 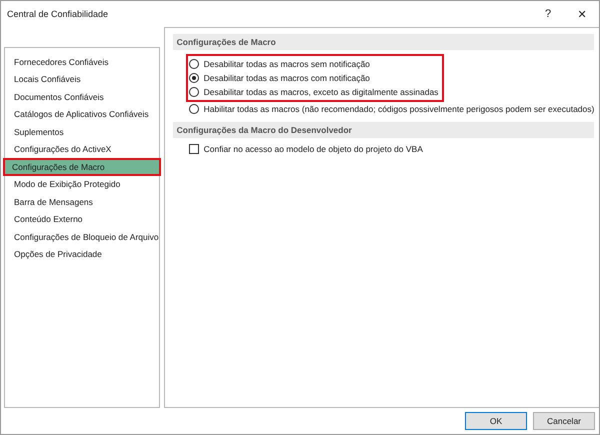 What do you see at coordinates (82, 131) in the screenshot?
I see `sidebar-item: Suplementos` at bounding box center [82, 131].